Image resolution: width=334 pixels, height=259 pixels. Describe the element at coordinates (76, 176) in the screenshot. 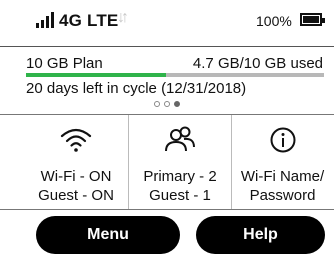

I see `wifi-status-label: Wi-Fi - ON` at that location.